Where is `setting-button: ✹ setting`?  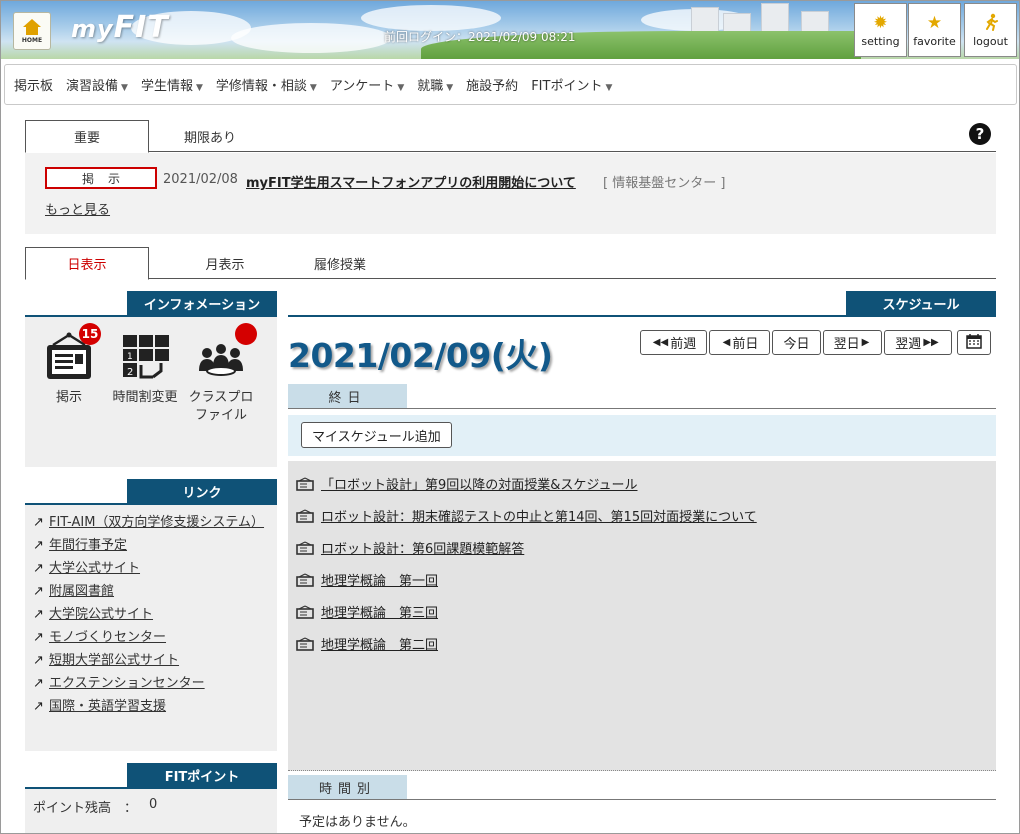 setting-button: ✹ setting is located at coordinates (880, 30).